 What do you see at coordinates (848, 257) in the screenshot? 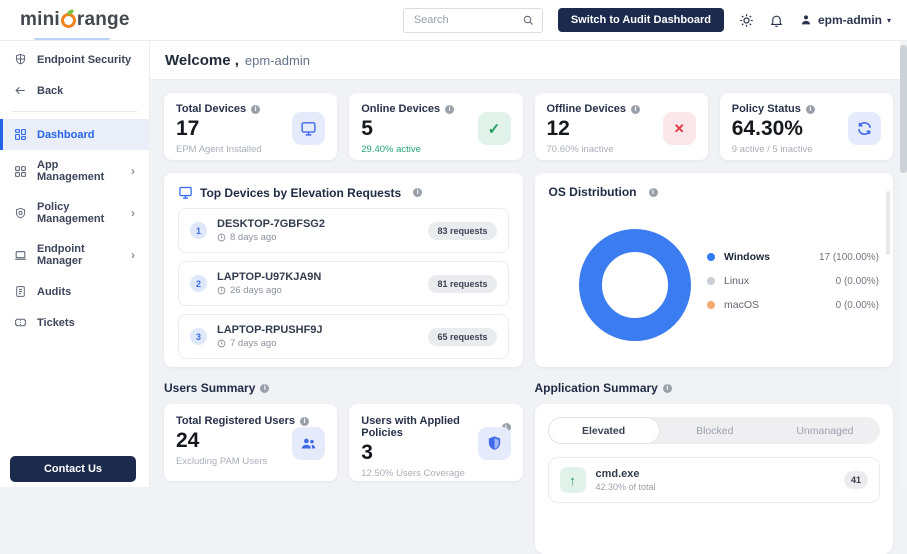
I see `legend-value: 17 (100.00%)` at bounding box center [848, 257].